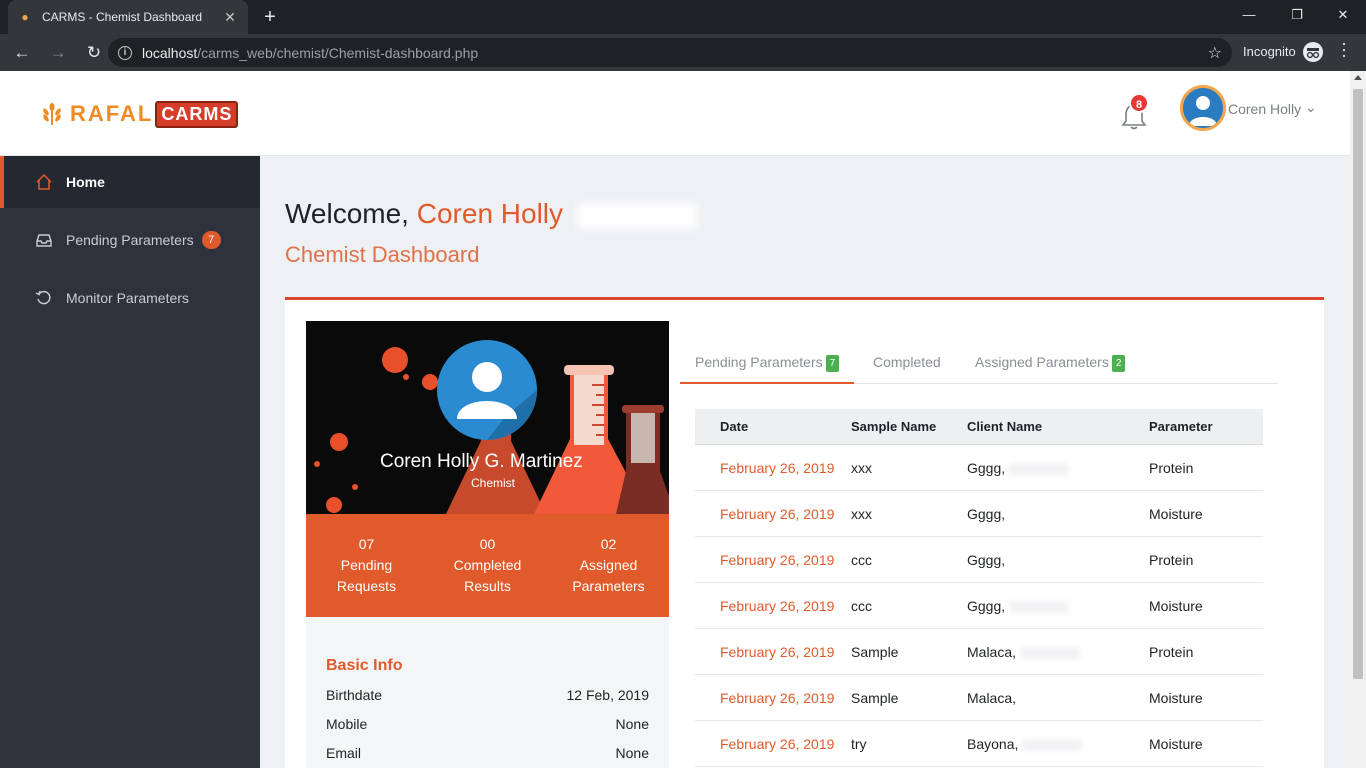 The image size is (1366, 768). What do you see at coordinates (608, 586) in the screenshot?
I see `stat-label: Parameters` at bounding box center [608, 586].